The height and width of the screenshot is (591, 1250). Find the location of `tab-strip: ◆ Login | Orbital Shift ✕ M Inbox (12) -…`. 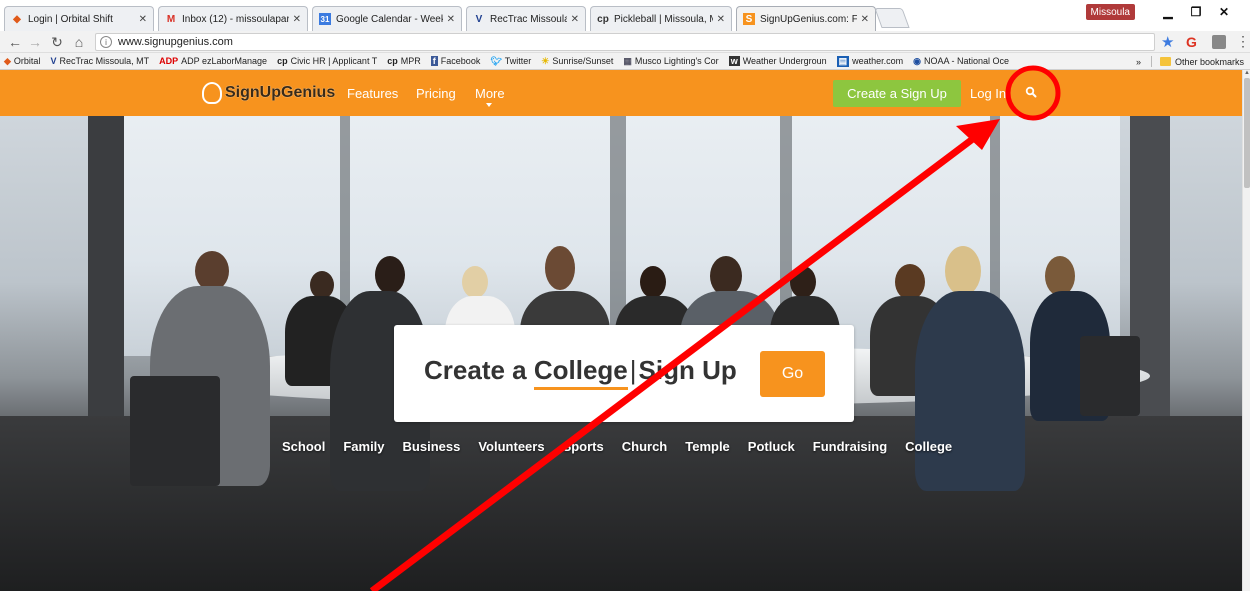

tab-strip: ◆ Login | Orbital Shift ✕ M Inbox (12) -… is located at coordinates (625, 15).